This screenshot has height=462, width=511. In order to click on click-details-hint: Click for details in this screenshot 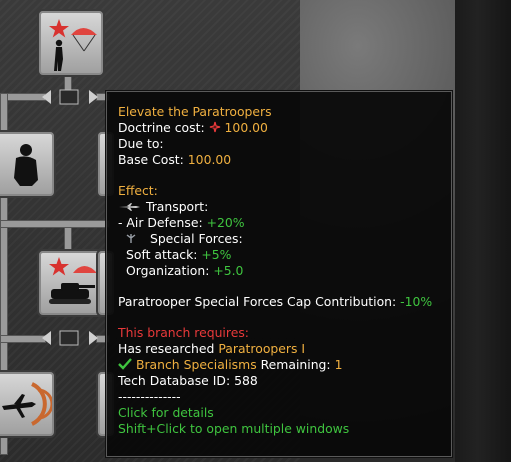, I will do `click(166, 412)`.